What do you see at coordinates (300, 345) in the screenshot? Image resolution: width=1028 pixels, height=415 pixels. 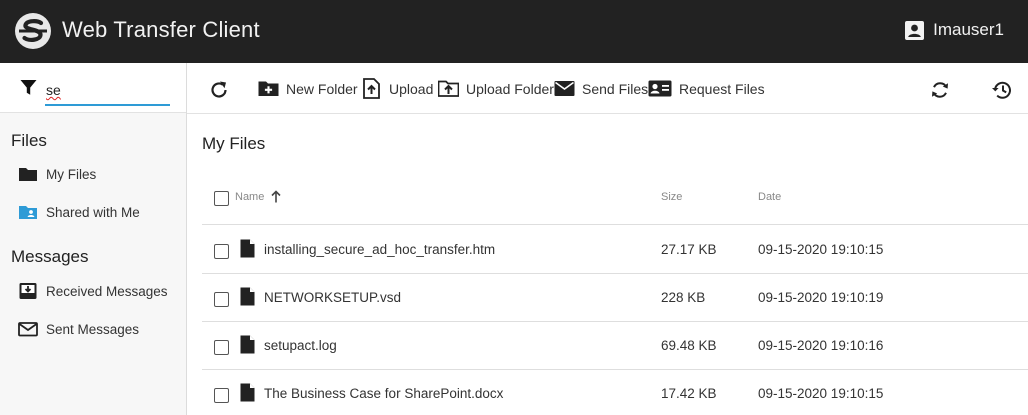 I see `file-name: setupact.log` at bounding box center [300, 345].